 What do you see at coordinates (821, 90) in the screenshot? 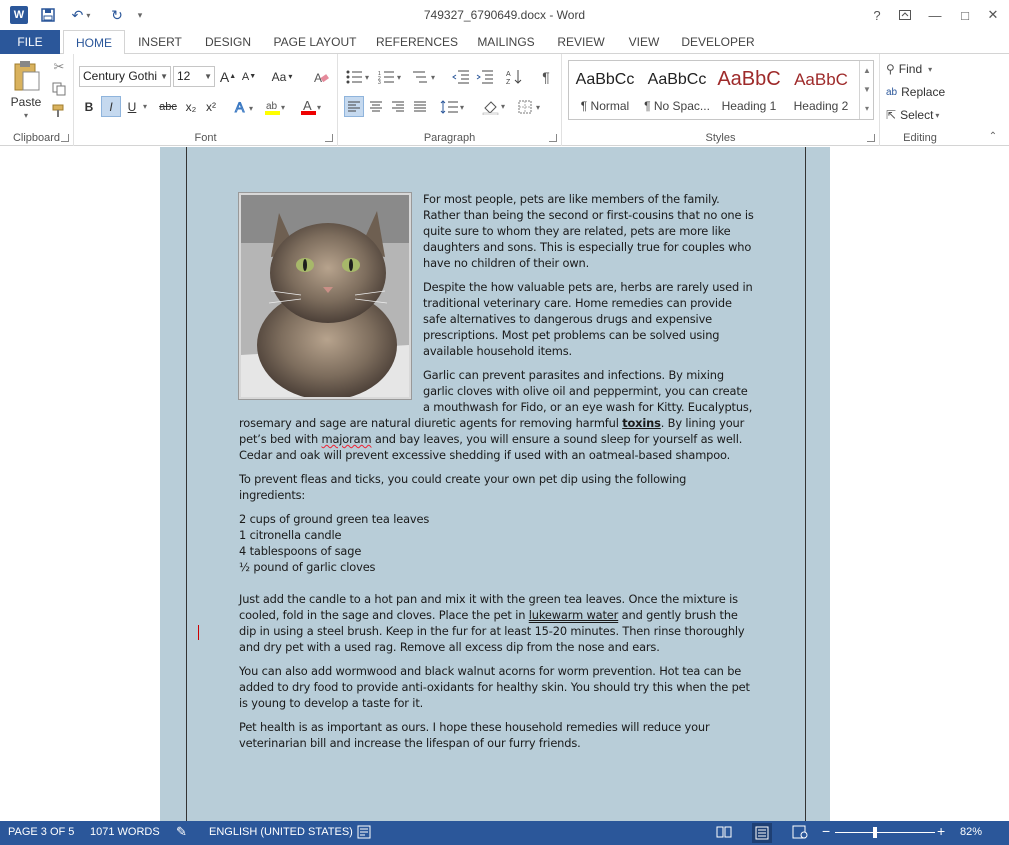
I see `style-heading-2: AaBbC Heading 2` at bounding box center [821, 90].